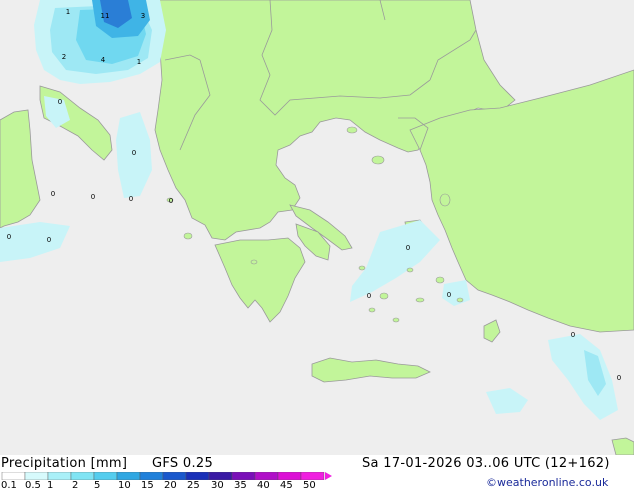 The image size is (634, 491). Describe the element at coordinates (263, 485) in the screenshot. I see `scale-tick-label: 40` at that location.